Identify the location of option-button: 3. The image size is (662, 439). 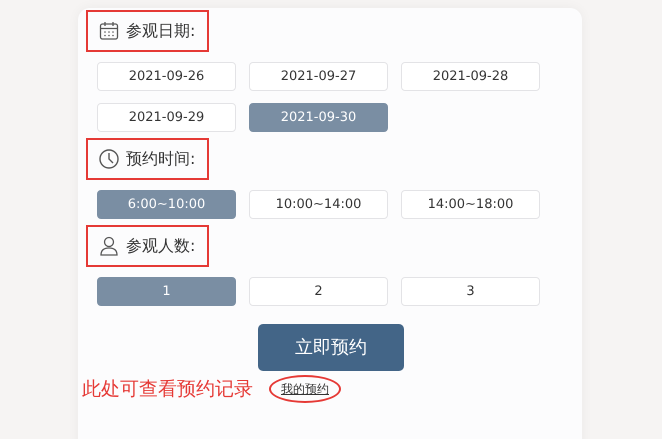
(470, 291).